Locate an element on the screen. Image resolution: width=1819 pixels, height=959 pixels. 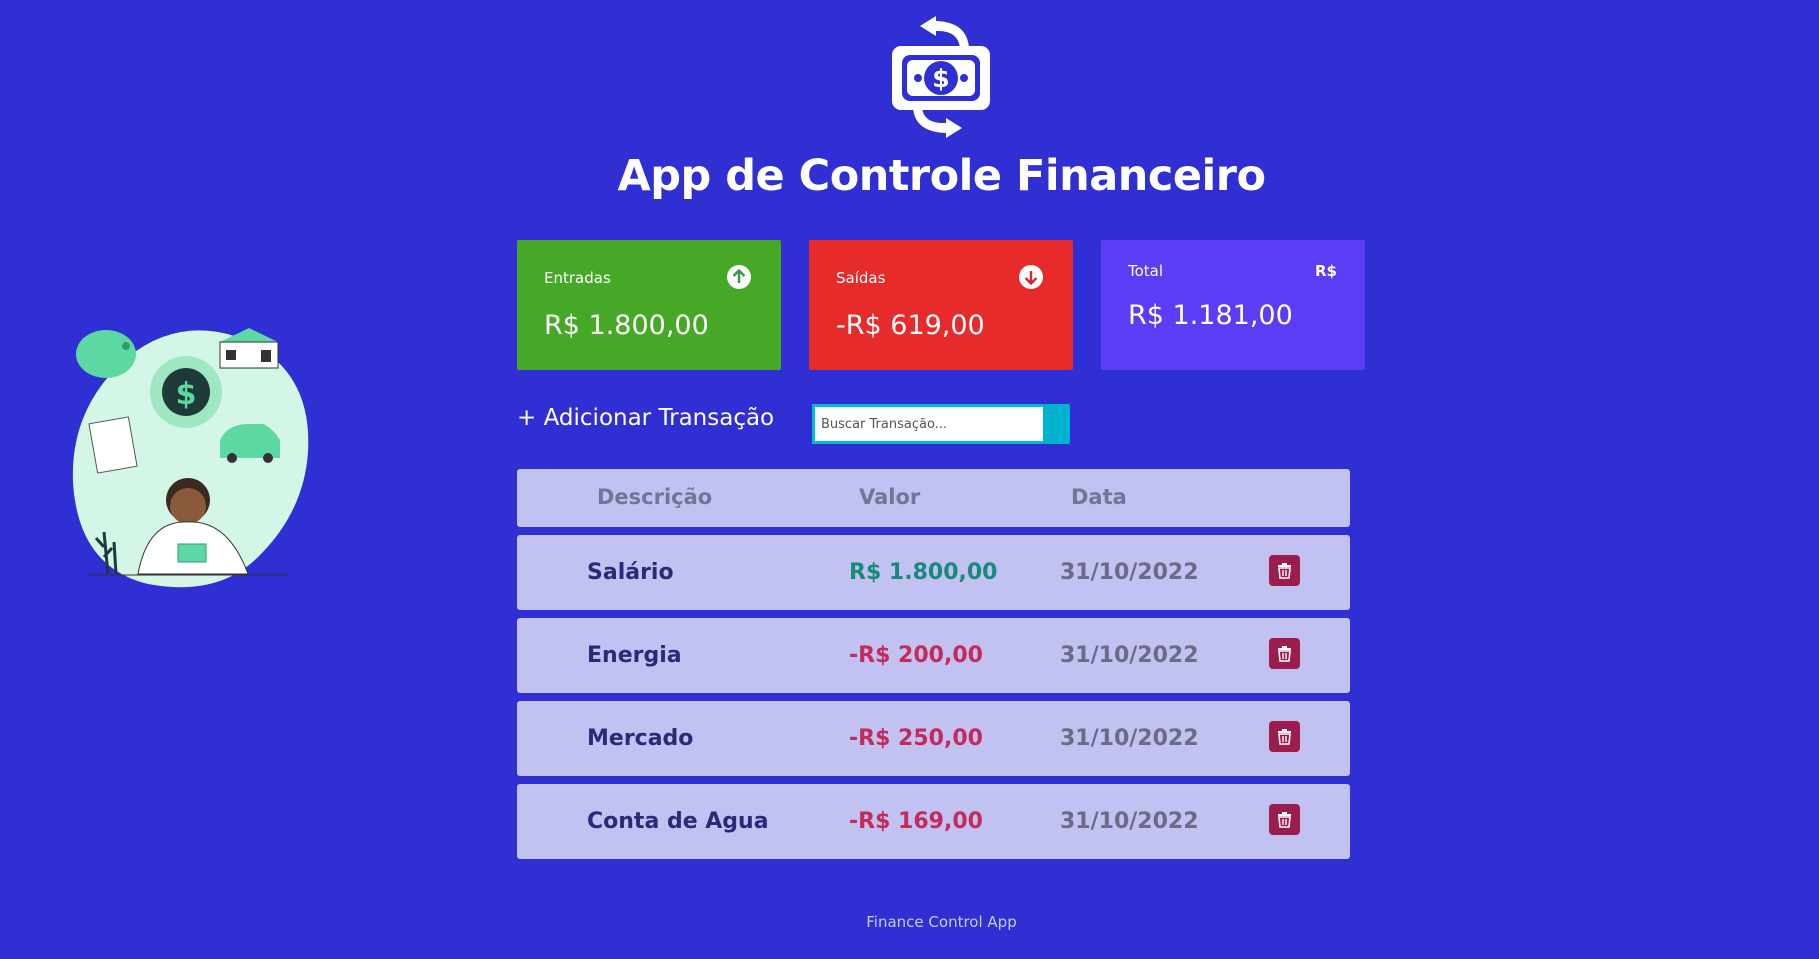
table-row: Conta de Agua -R$ 169,00 31/10/2022 is located at coordinates (933, 821).